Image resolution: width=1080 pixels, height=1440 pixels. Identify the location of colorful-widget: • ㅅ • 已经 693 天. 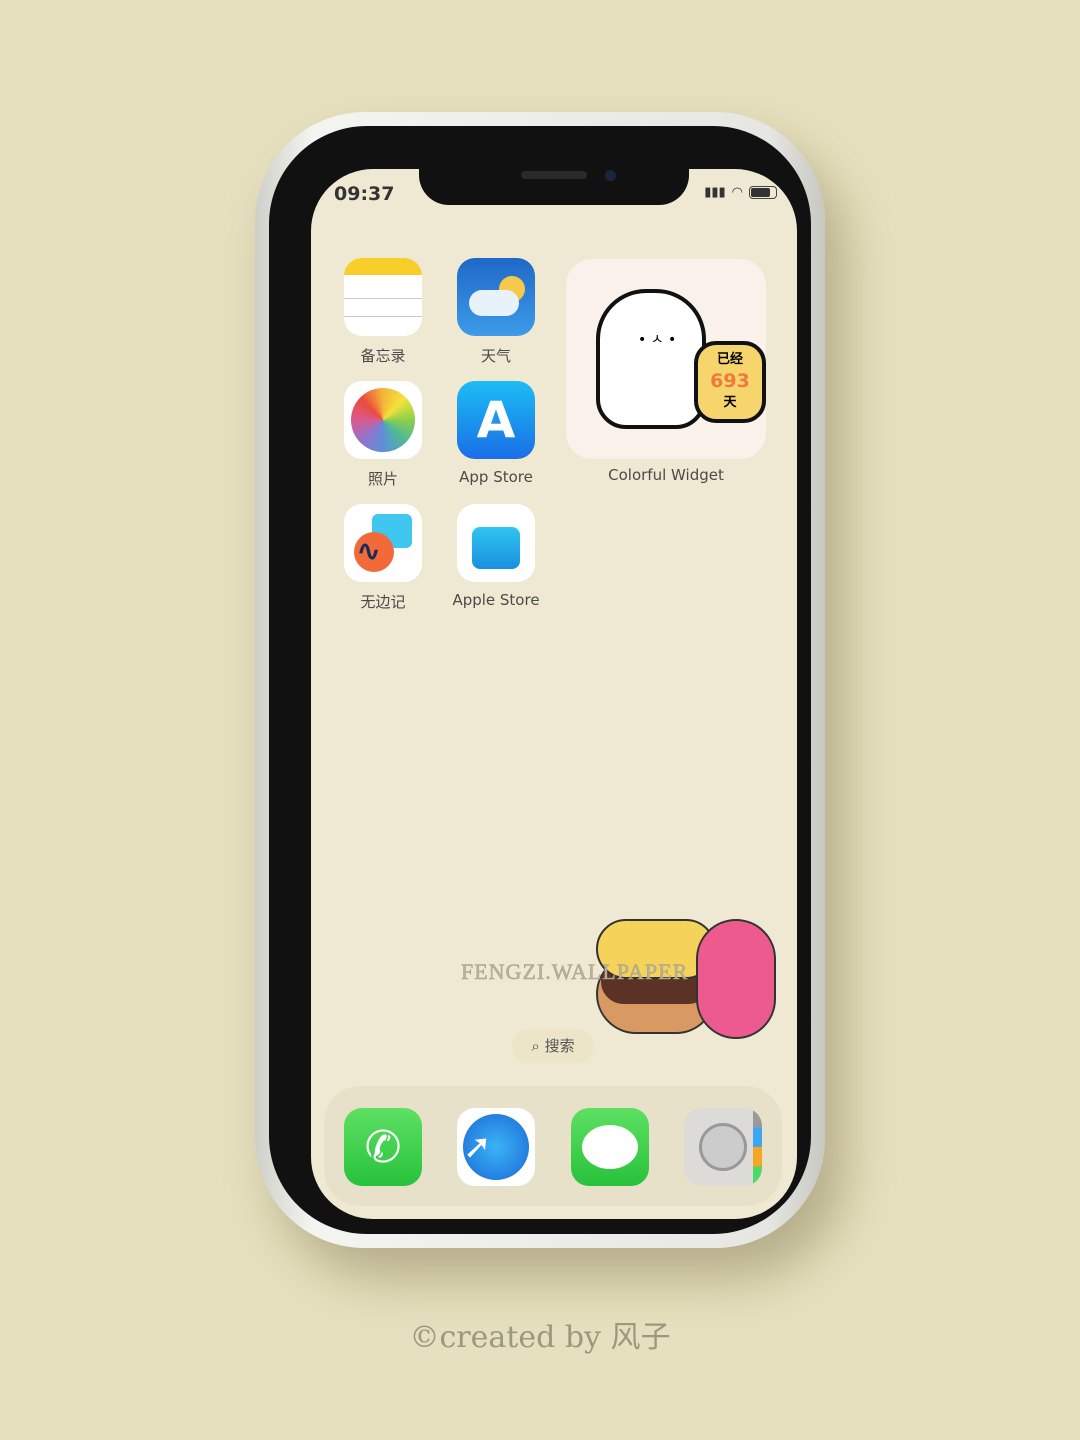
(666, 359).